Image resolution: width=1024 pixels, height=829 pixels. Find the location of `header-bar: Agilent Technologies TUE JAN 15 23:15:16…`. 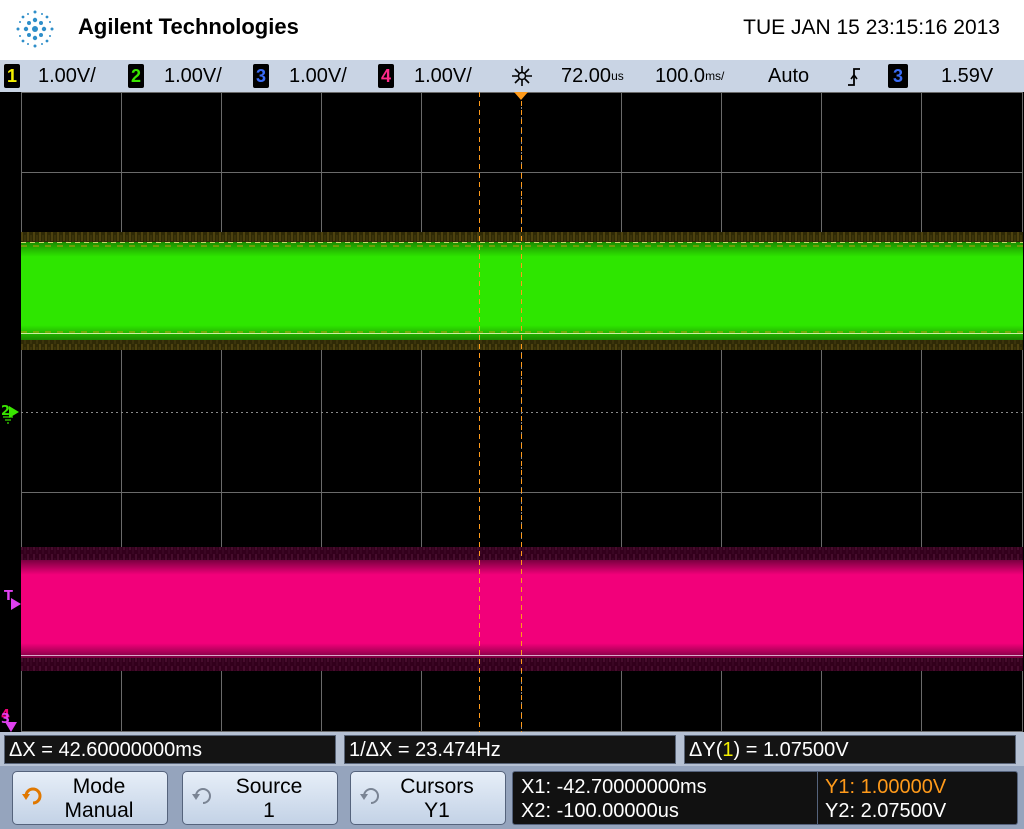

header-bar: Agilent Technologies TUE JAN 15 23:15:16… is located at coordinates (512, 30).